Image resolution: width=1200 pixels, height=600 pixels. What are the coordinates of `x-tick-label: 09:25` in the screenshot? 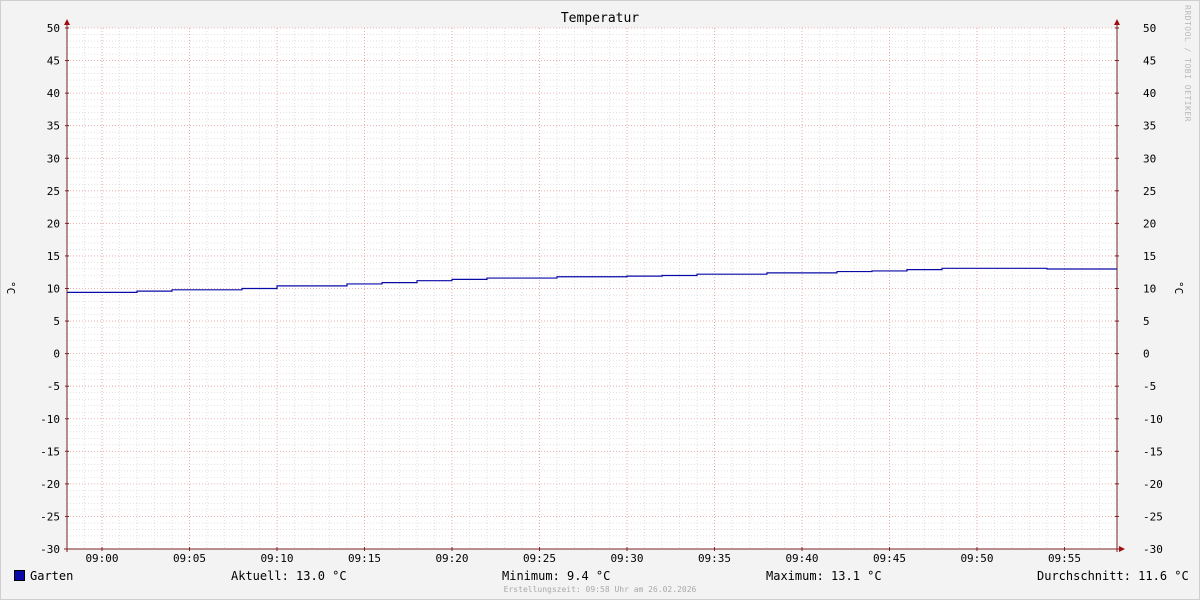 It's located at (539, 558).